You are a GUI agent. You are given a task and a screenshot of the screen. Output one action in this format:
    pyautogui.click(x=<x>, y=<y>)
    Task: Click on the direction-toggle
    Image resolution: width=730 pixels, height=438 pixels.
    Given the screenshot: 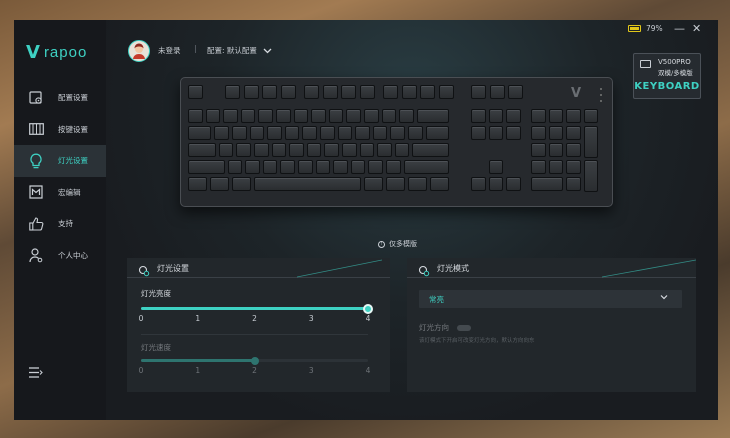 What is the action you would take?
    pyautogui.click(x=464, y=327)
    